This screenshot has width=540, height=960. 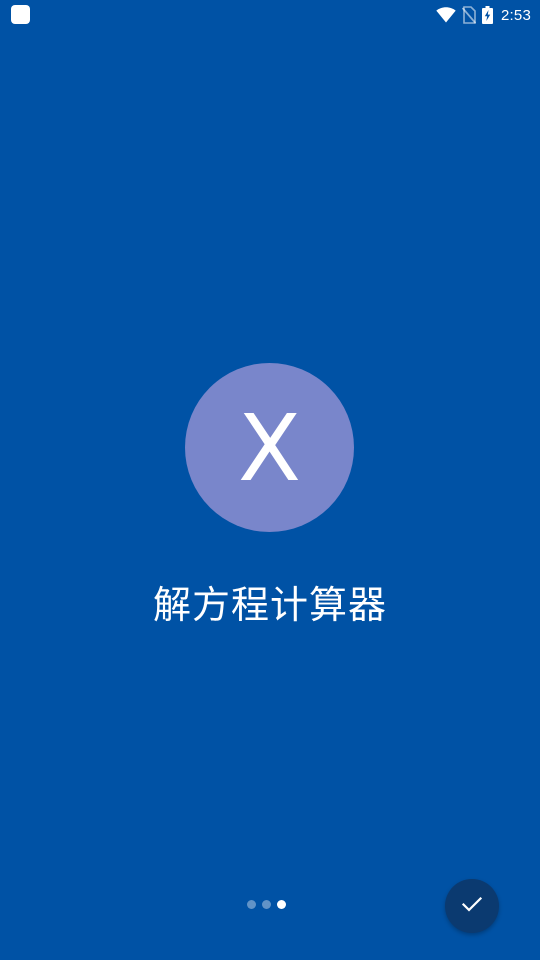 I want to click on logo-letter: X, so click(x=269, y=448).